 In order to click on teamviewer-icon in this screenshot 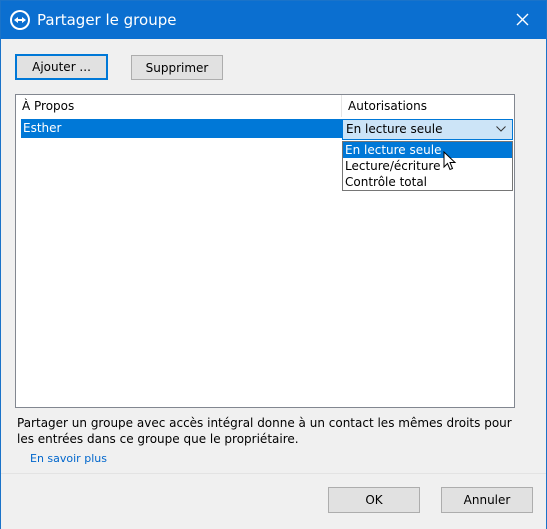, I will do `click(20, 20)`.